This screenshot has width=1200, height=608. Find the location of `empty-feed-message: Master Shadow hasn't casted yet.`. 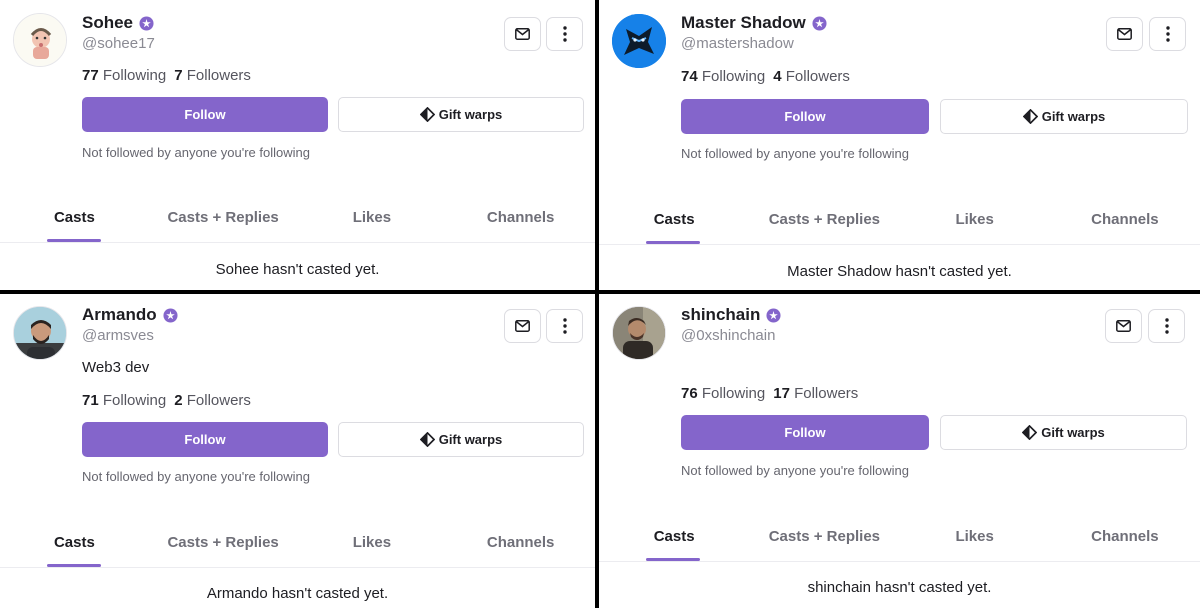

empty-feed-message: Master Shadow hasn't casted yet. is located at coordinates (899, 271).